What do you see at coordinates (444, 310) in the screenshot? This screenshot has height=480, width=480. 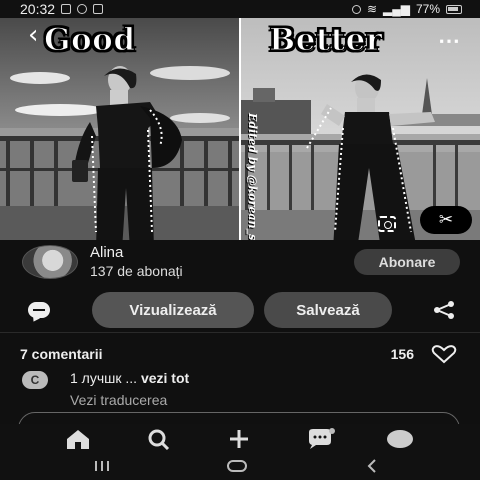 I see `share-icon` at bounding box center [444, 310].